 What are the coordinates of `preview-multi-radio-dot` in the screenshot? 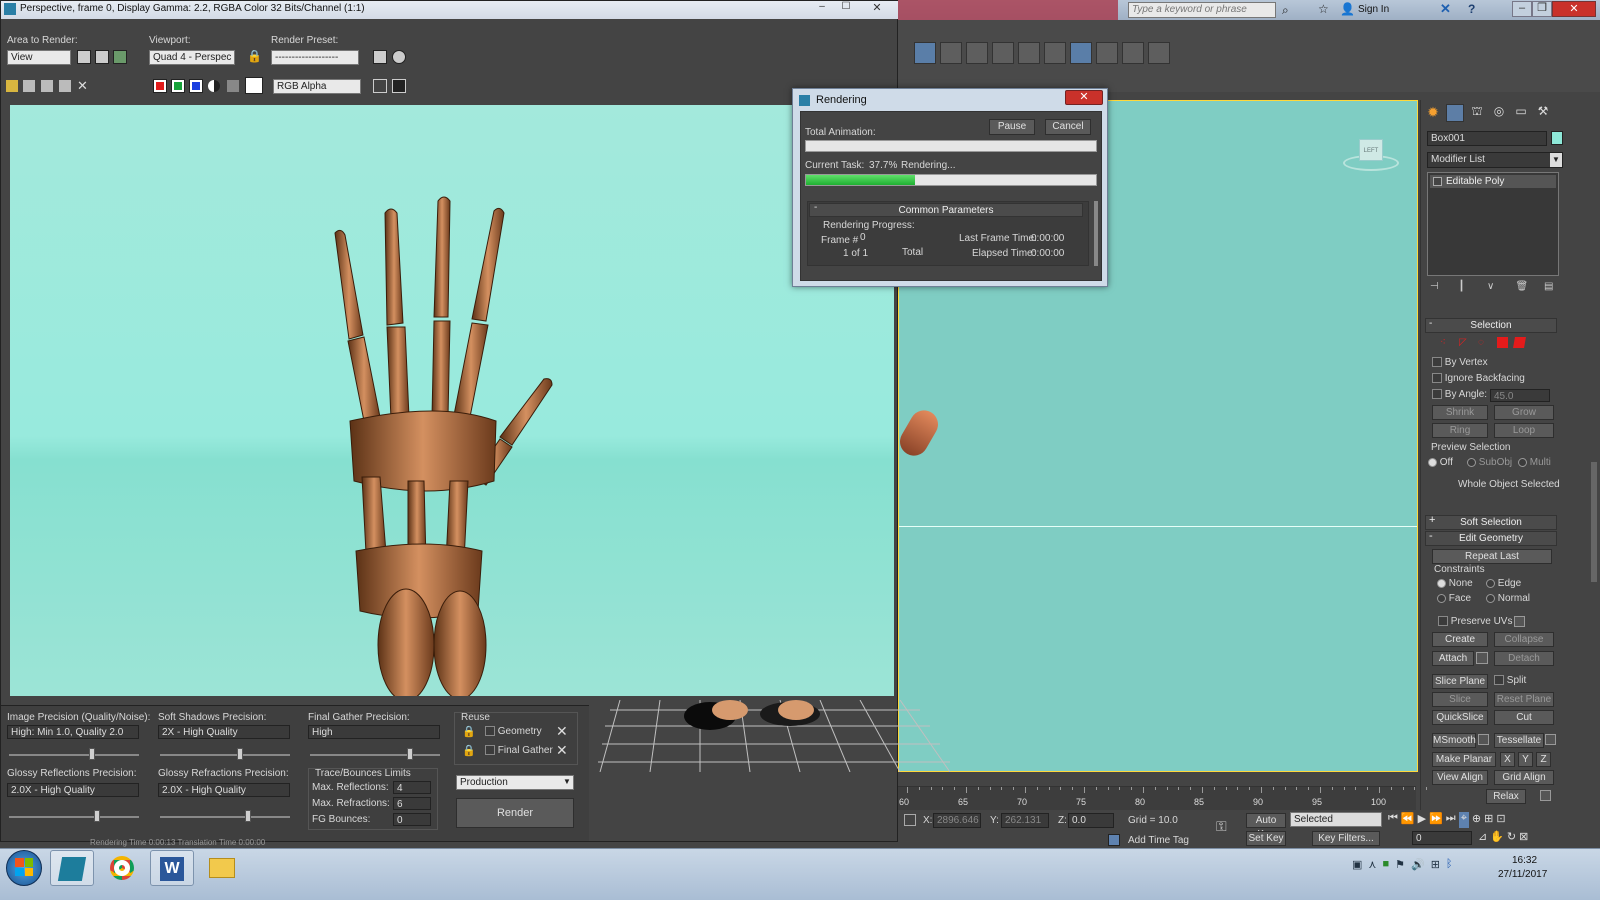 It's located at (1522, 462).